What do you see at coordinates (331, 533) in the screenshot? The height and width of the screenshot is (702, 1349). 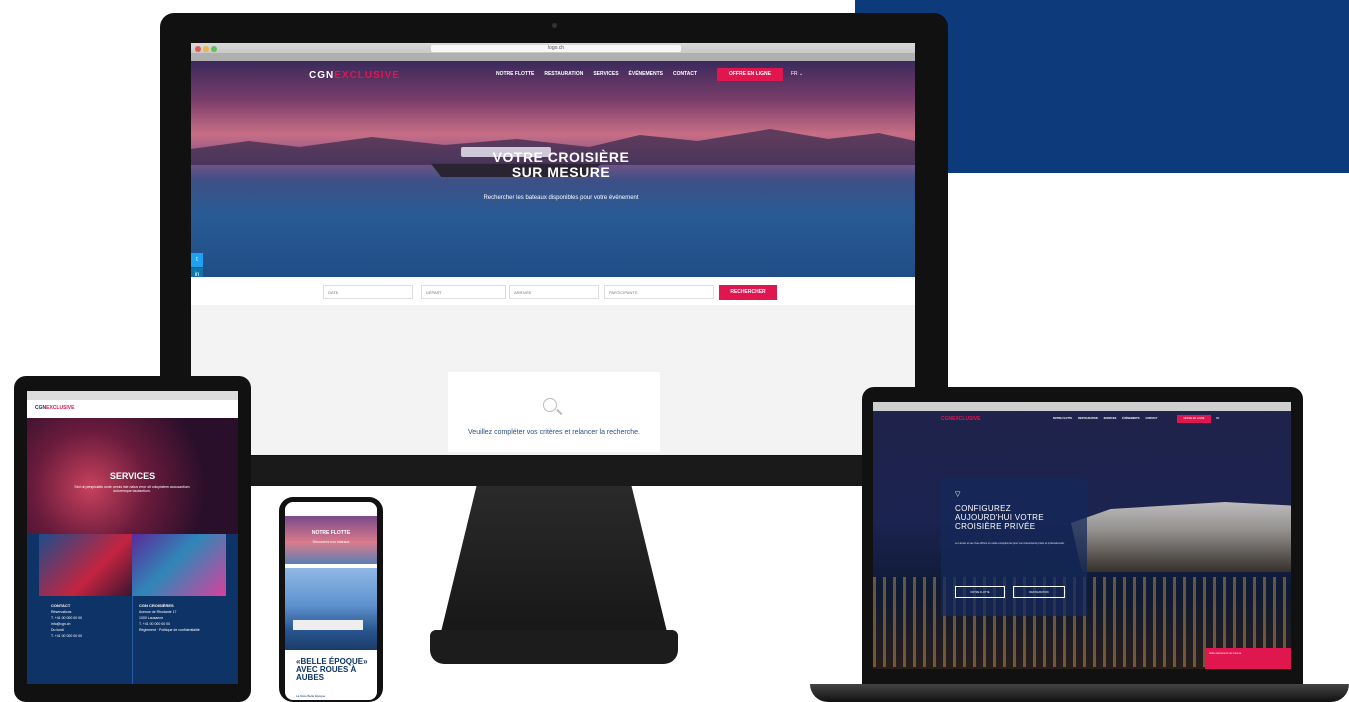 I see `phone-hero-title: NOTRE FLOTTE` at bounding box center [331, 533].